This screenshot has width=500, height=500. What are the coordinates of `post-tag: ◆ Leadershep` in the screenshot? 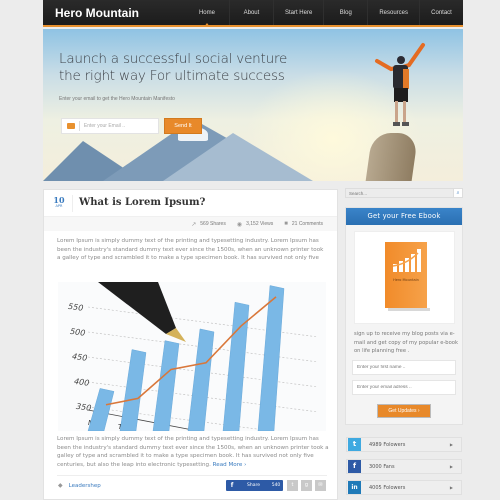 It's located at (79, 485).